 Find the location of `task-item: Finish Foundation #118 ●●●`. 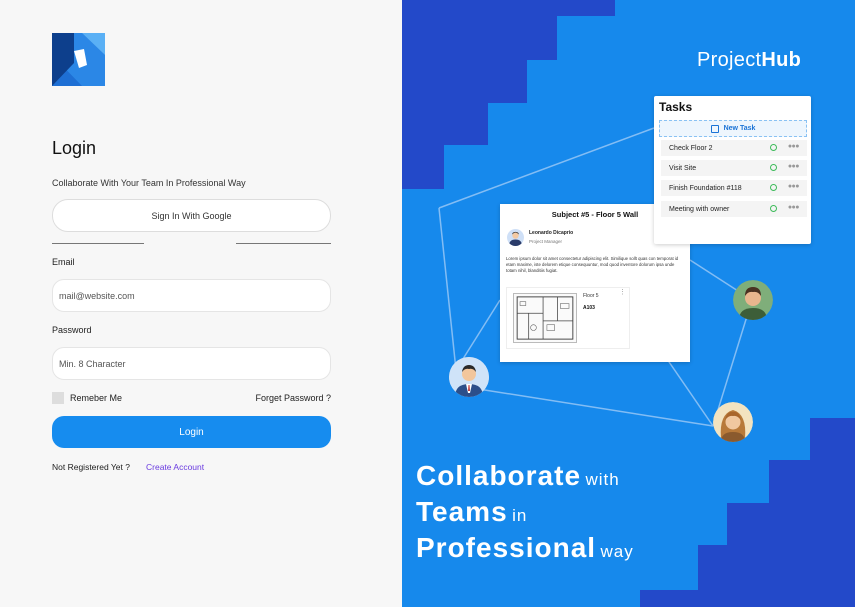

task-item: Finish Foundation #118 ●●● is located at coordinates (734, 188).